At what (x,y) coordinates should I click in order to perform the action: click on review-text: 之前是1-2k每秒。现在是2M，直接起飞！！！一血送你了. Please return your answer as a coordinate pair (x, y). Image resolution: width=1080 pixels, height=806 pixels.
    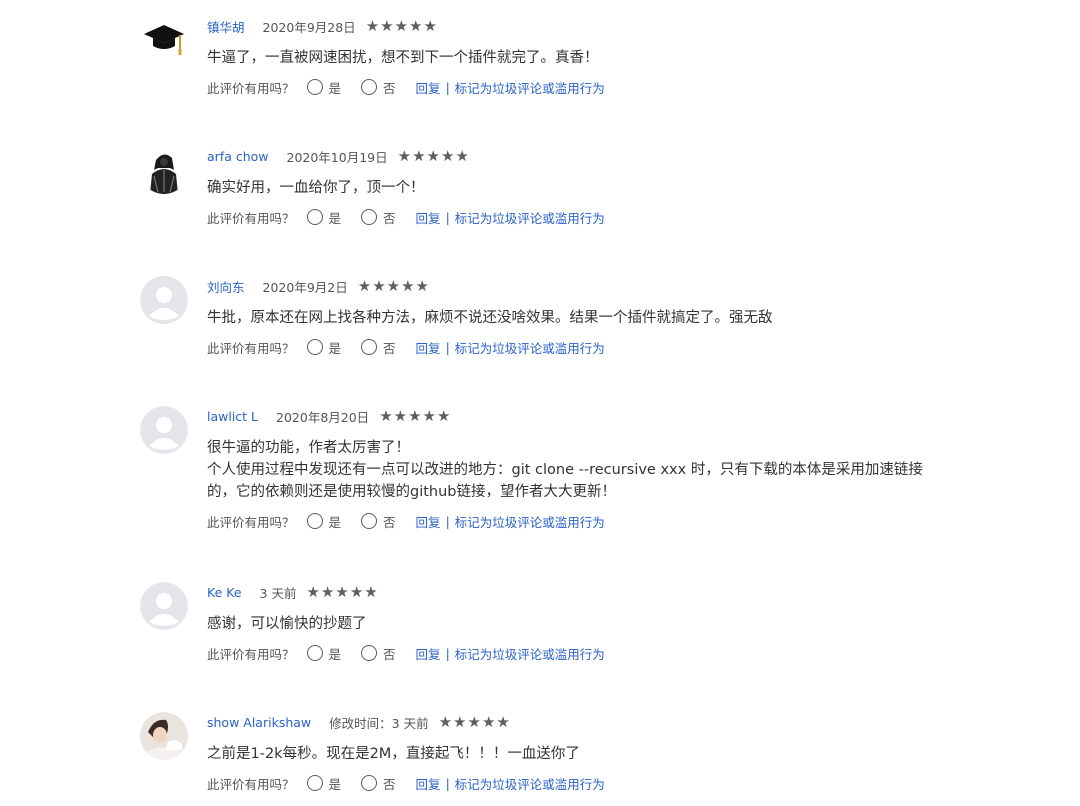
    Looking at the image, I should click on (582, 754).